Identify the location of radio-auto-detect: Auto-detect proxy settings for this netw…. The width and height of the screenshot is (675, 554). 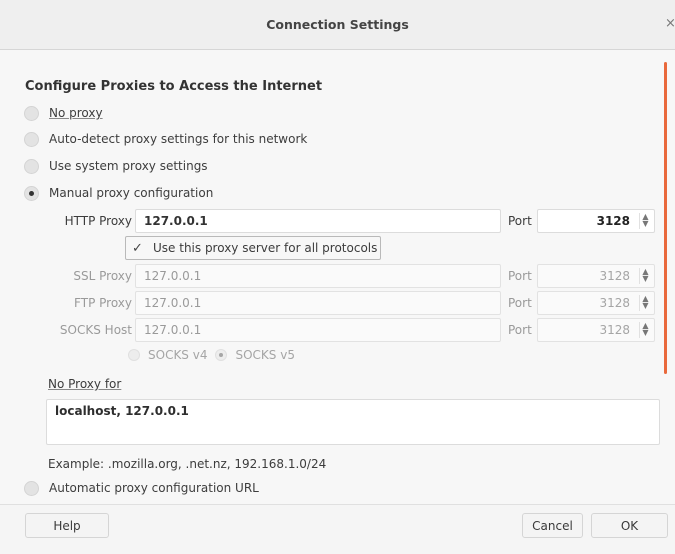
(165, 139).